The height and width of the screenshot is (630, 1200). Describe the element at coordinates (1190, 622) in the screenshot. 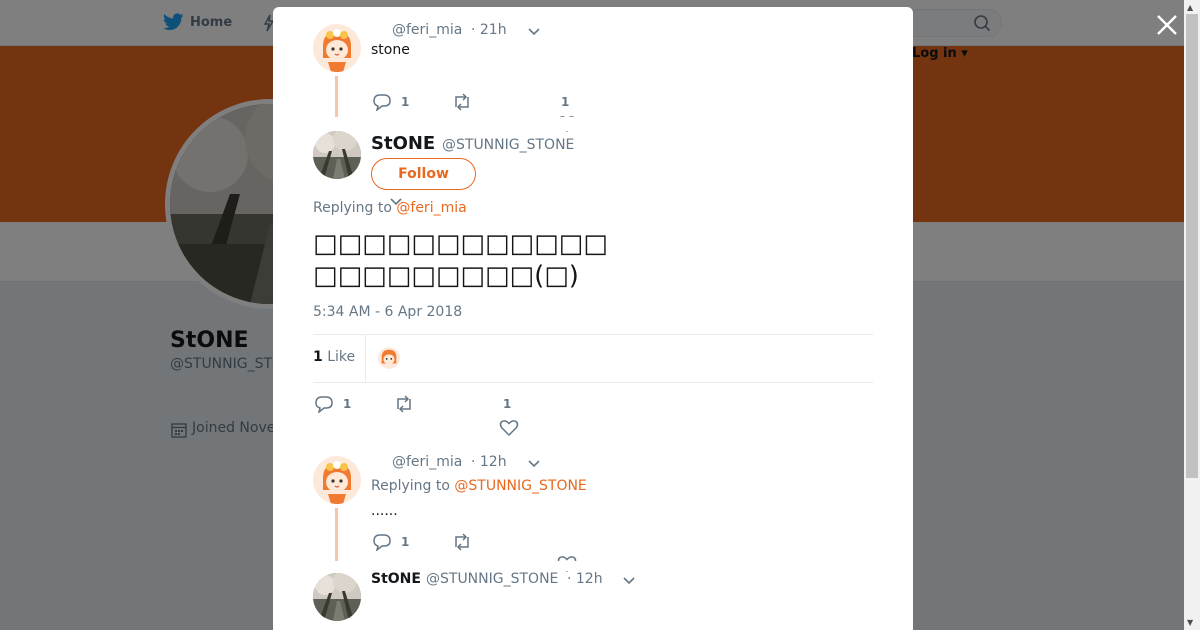

I see `scroll-down-arrow: ▼` at that location.